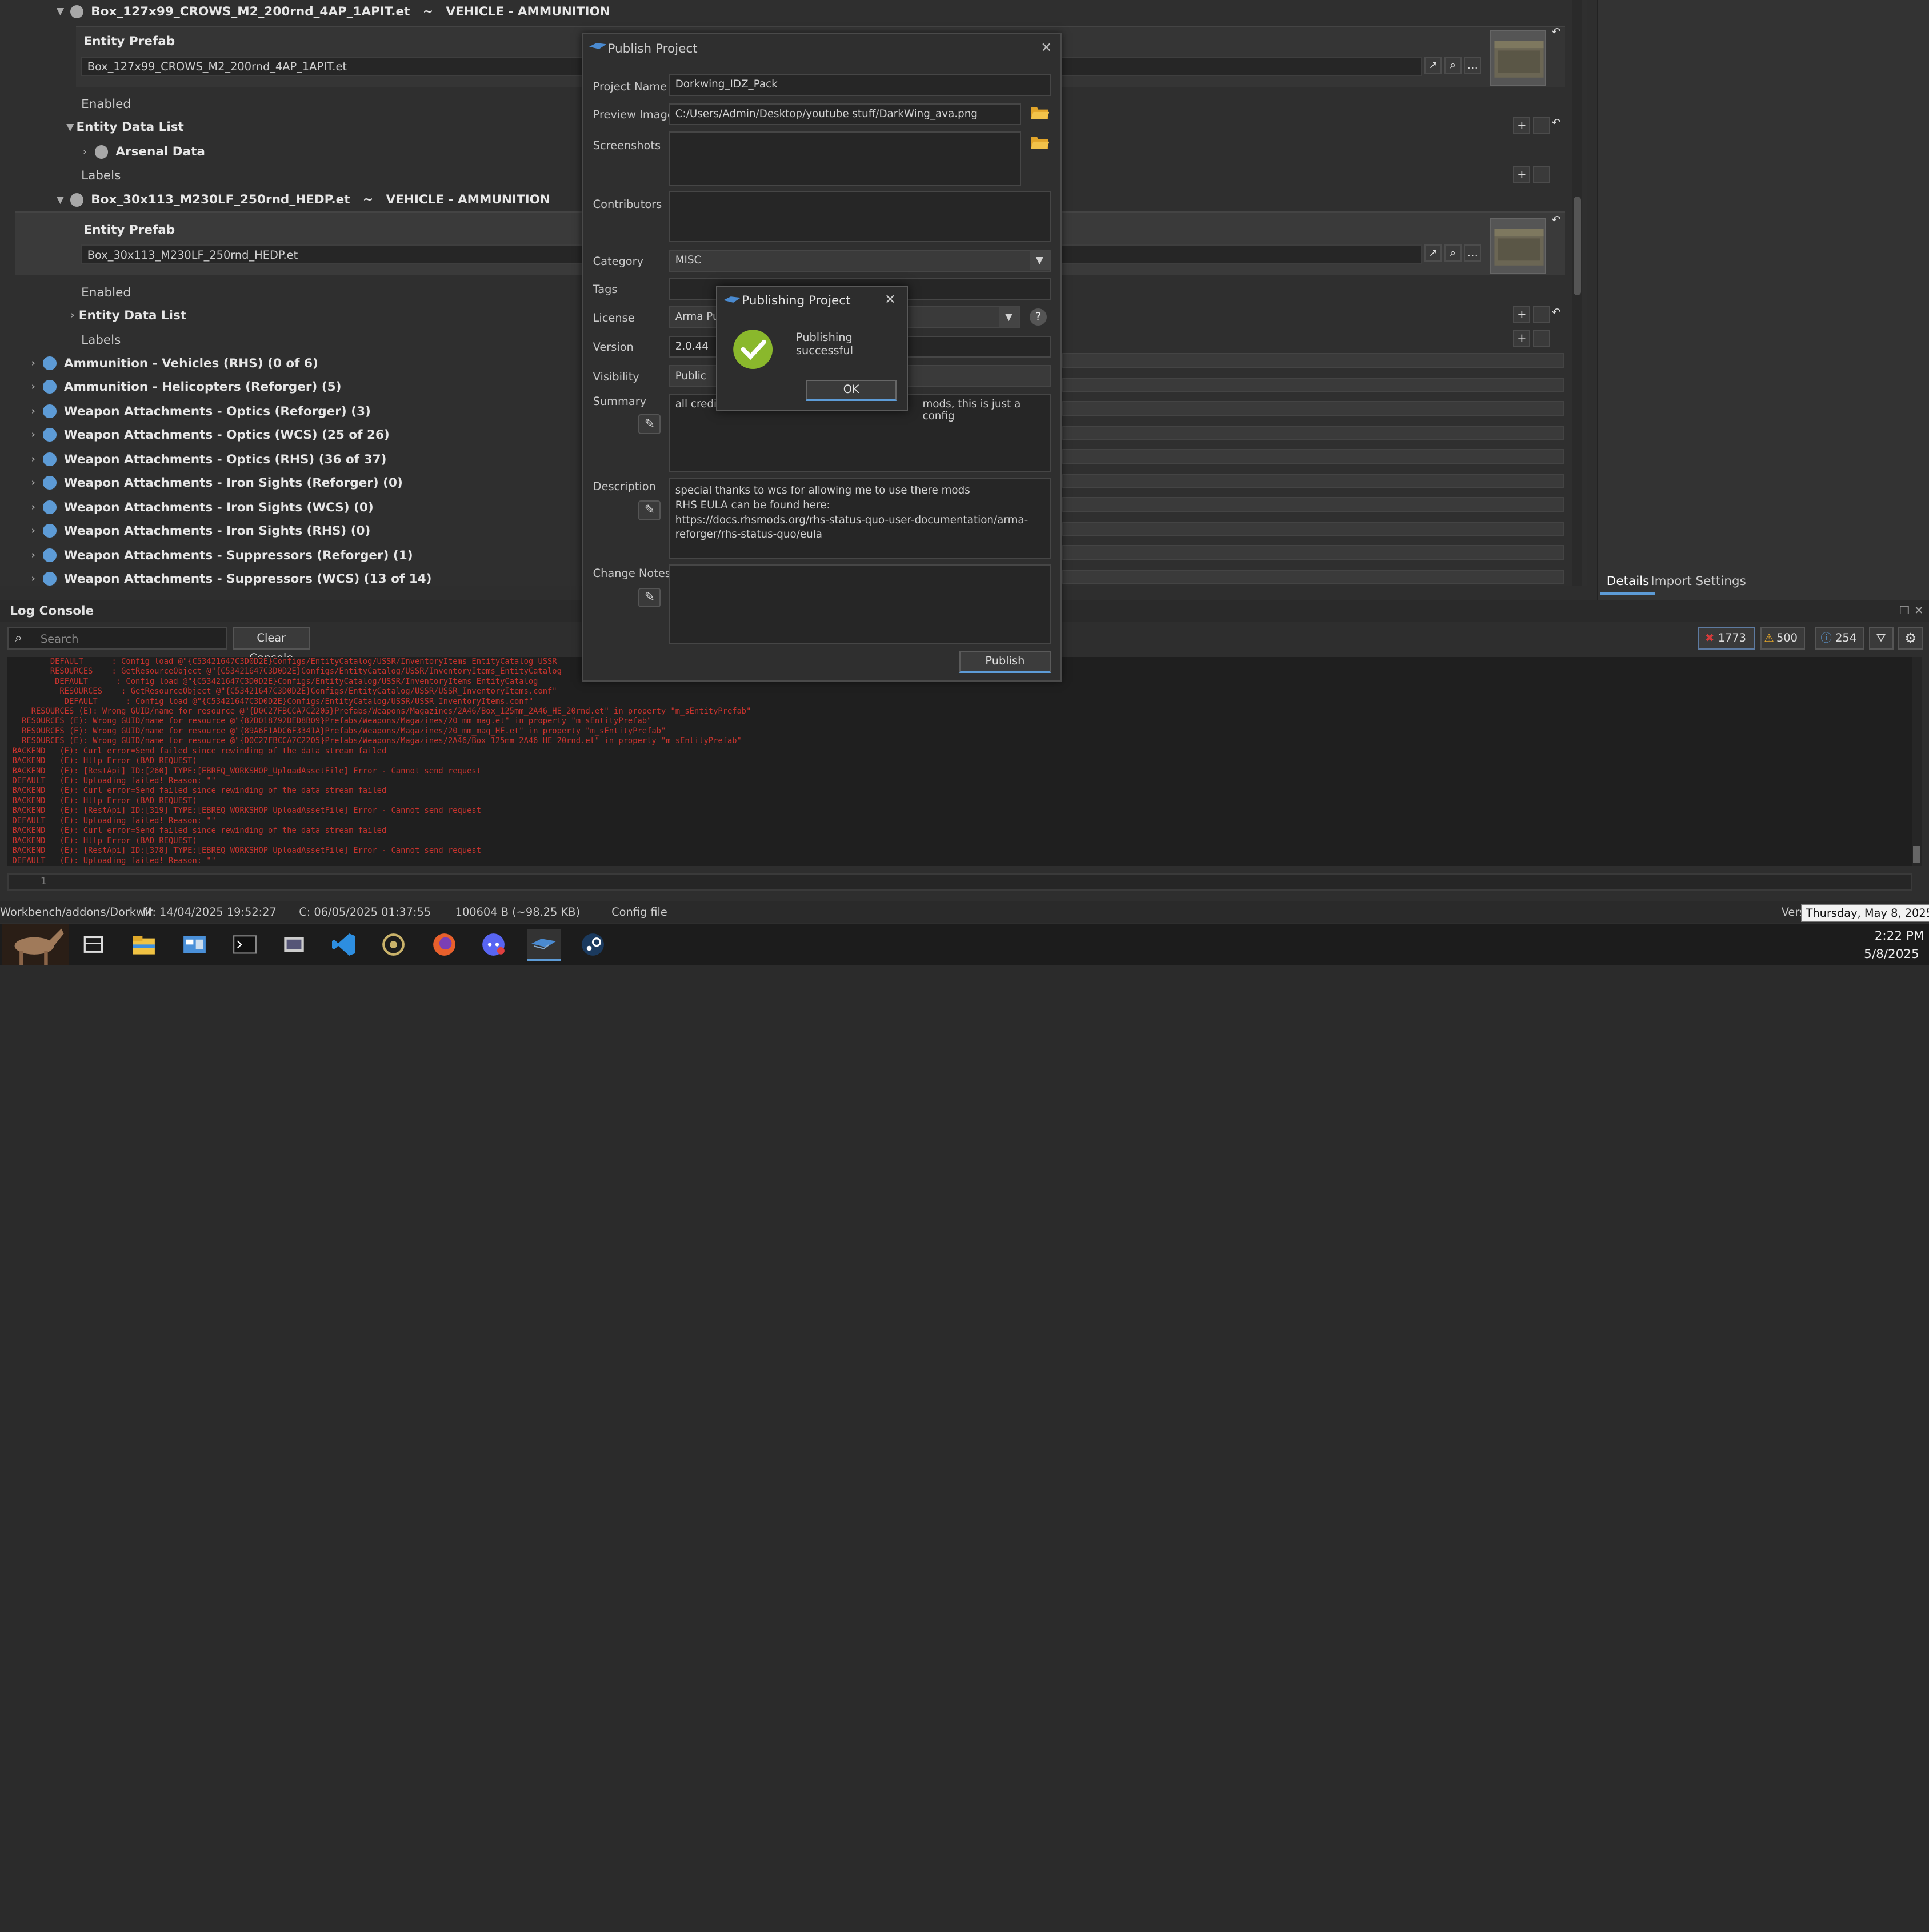 The image size is (1929, 1932). Describe the element at coordinates (117, 638) in the screenshot. I see `search-input: ⌕ Search` at that location.